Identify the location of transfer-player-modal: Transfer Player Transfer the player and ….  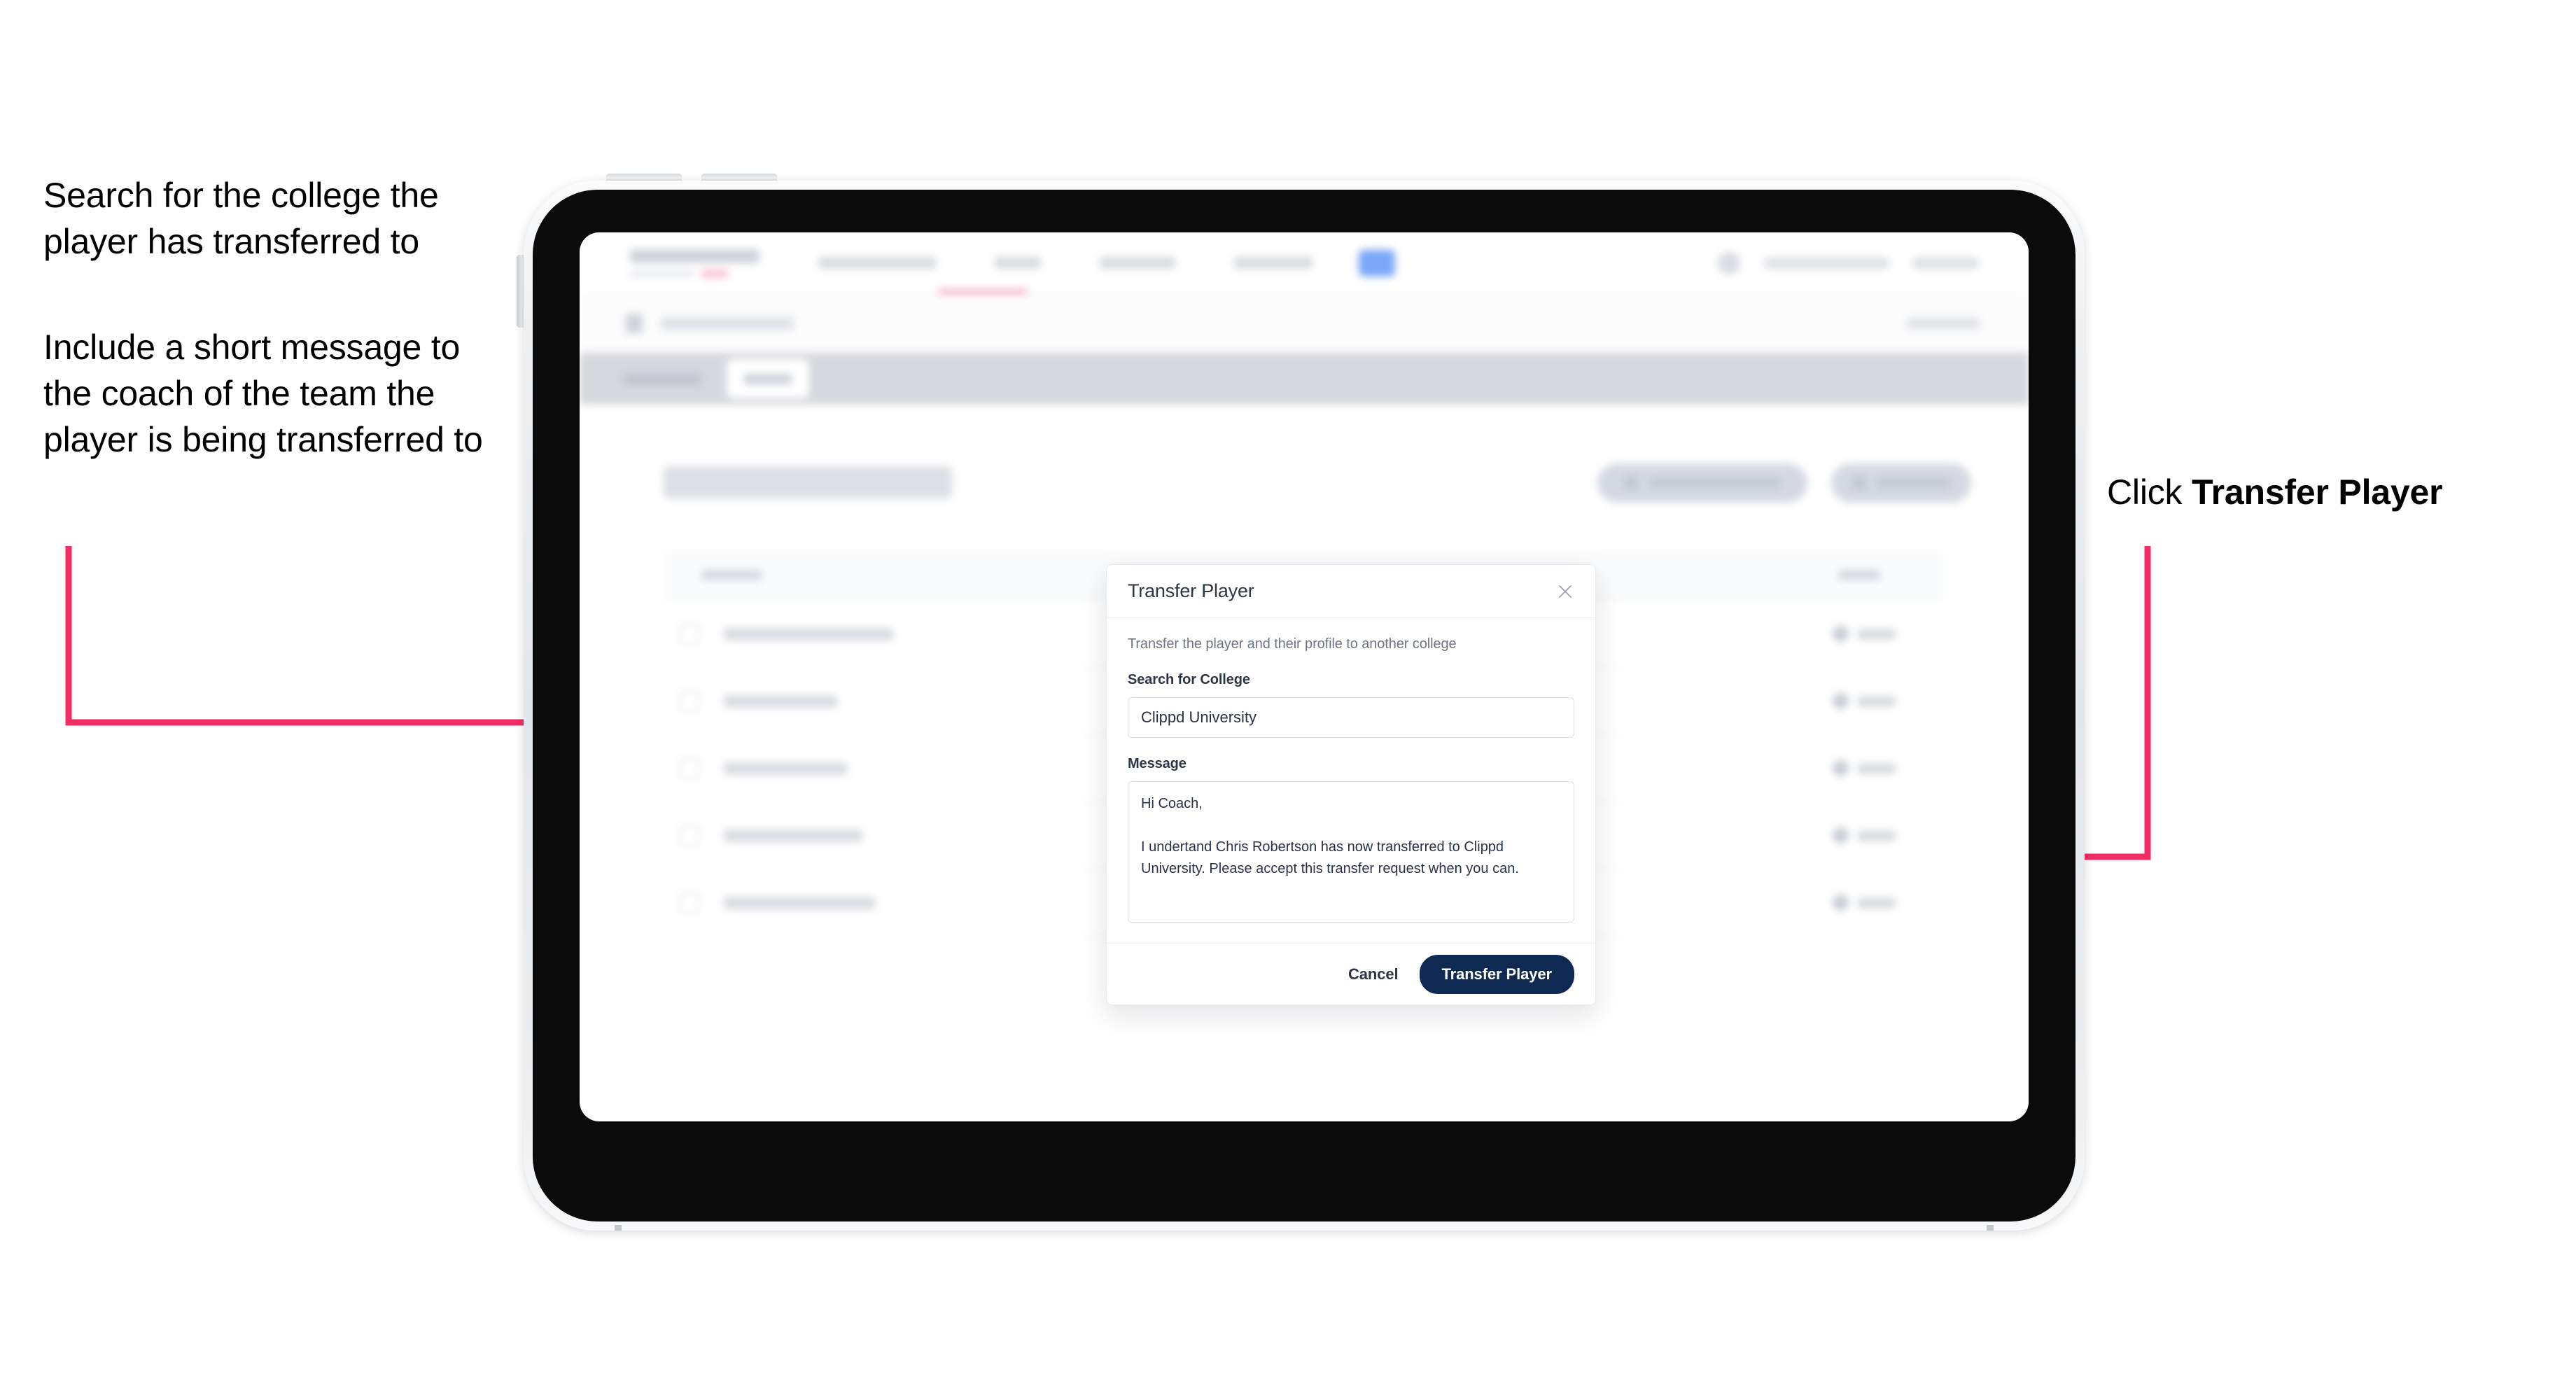
(1351, 784).